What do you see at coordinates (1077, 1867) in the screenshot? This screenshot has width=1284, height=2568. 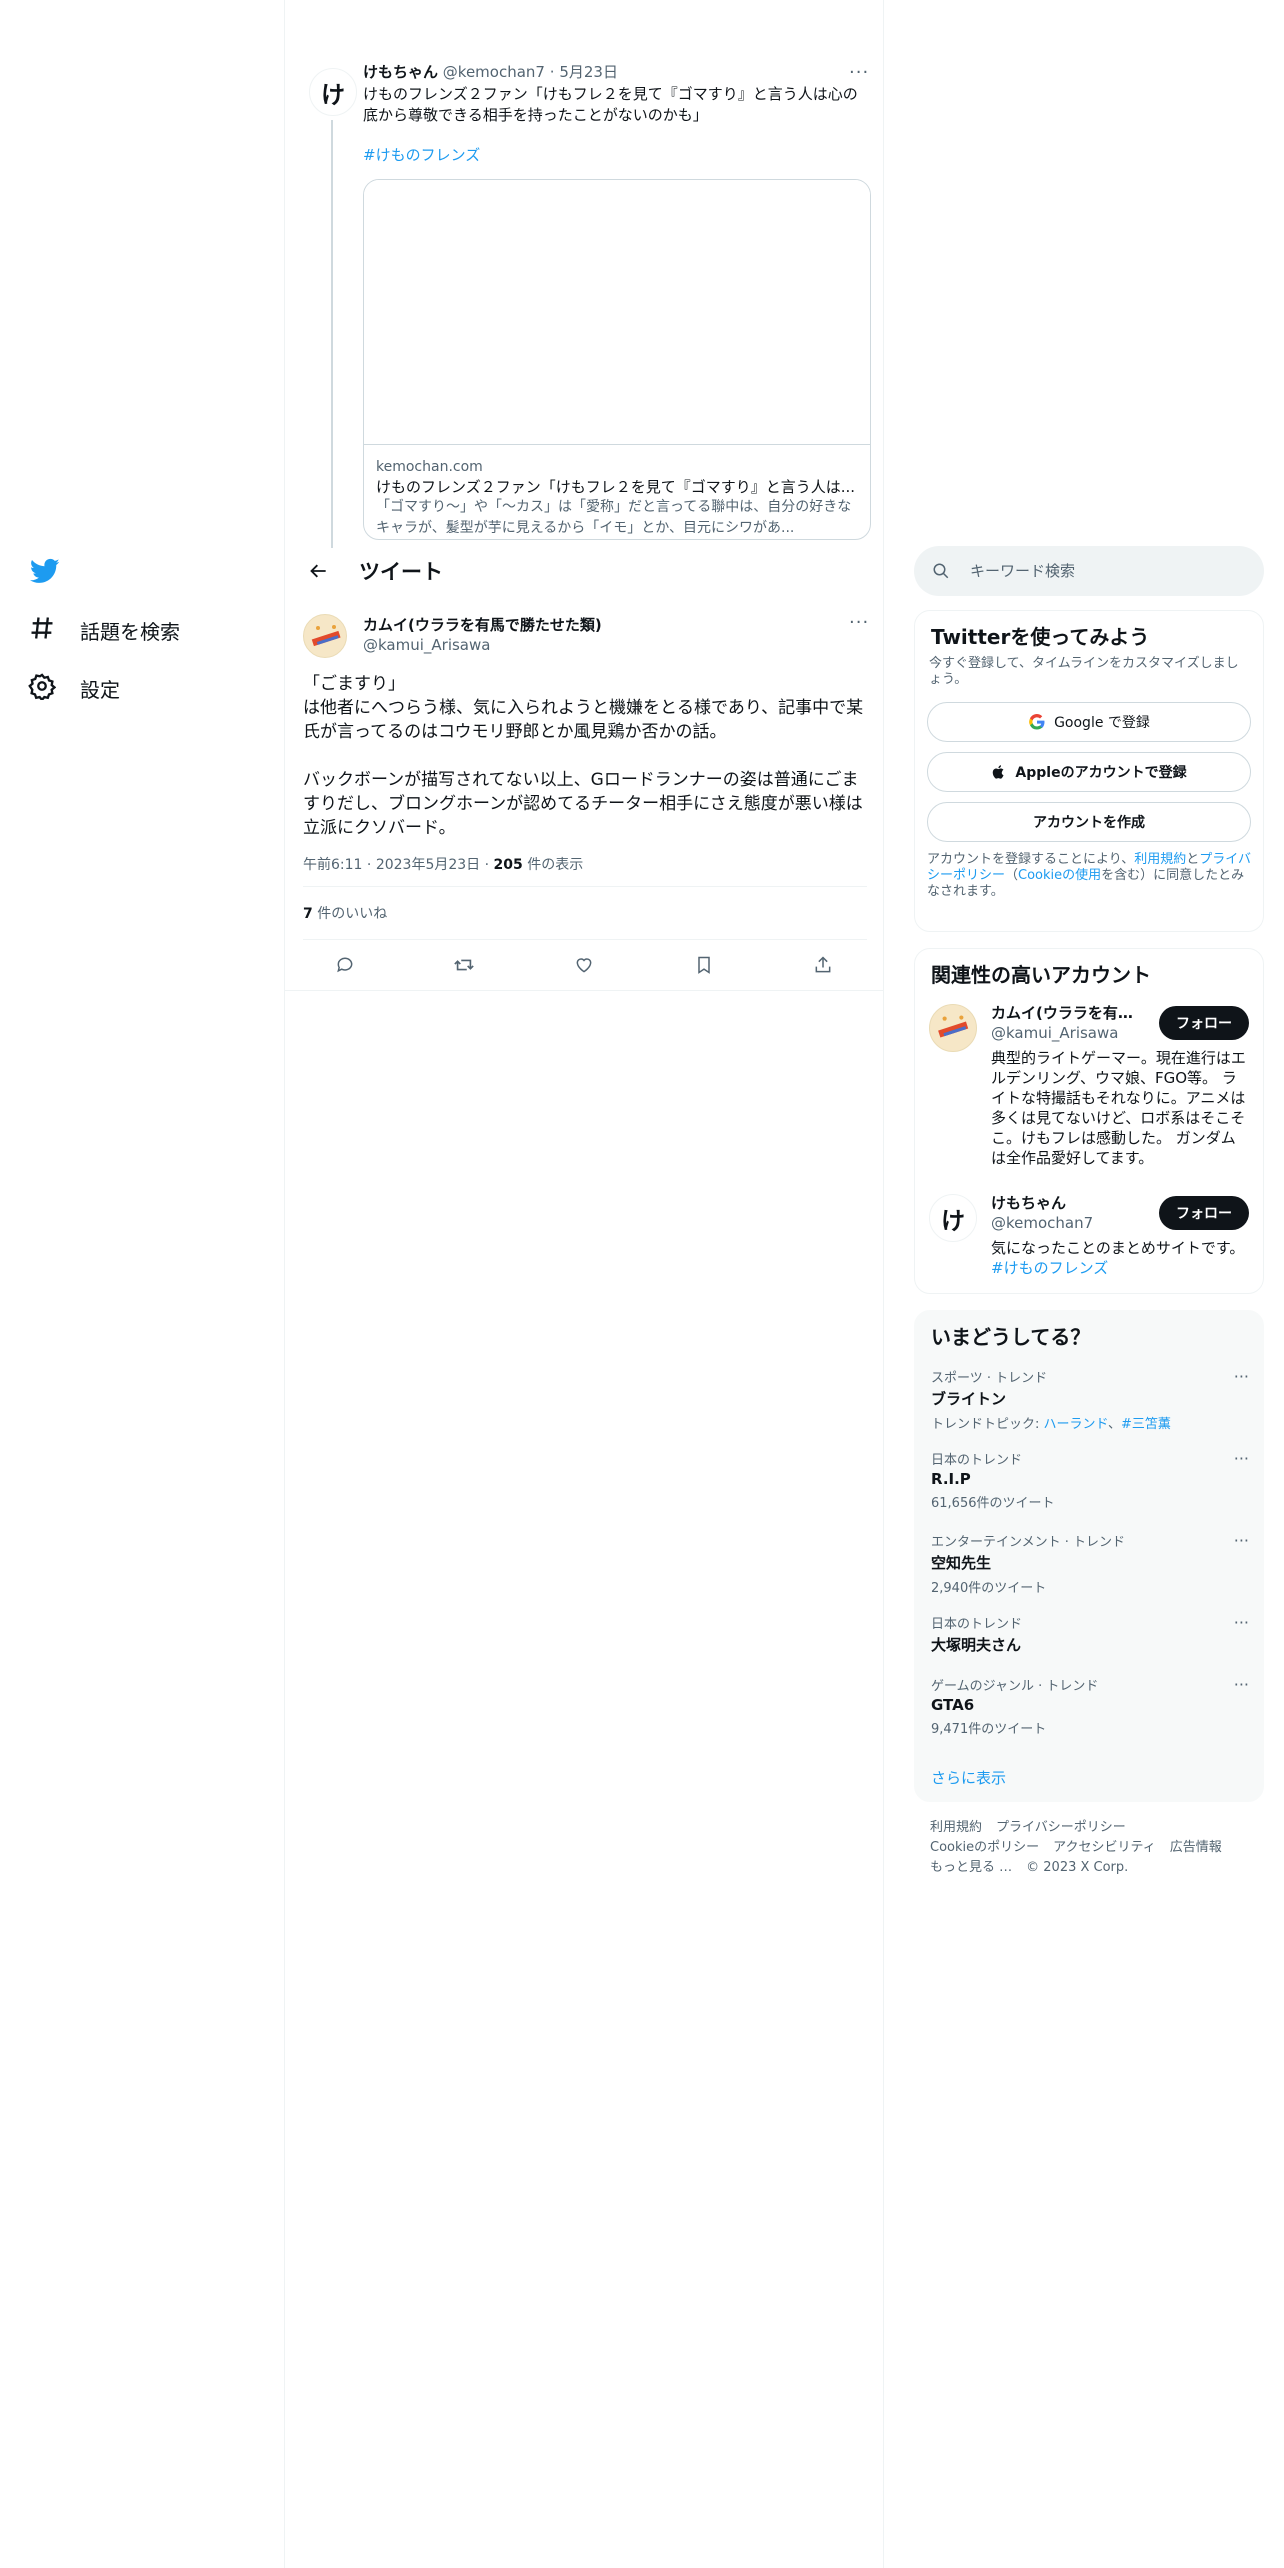 I see `copyright: © 2023 X Corp.` at bounding box center [1077, 1867].